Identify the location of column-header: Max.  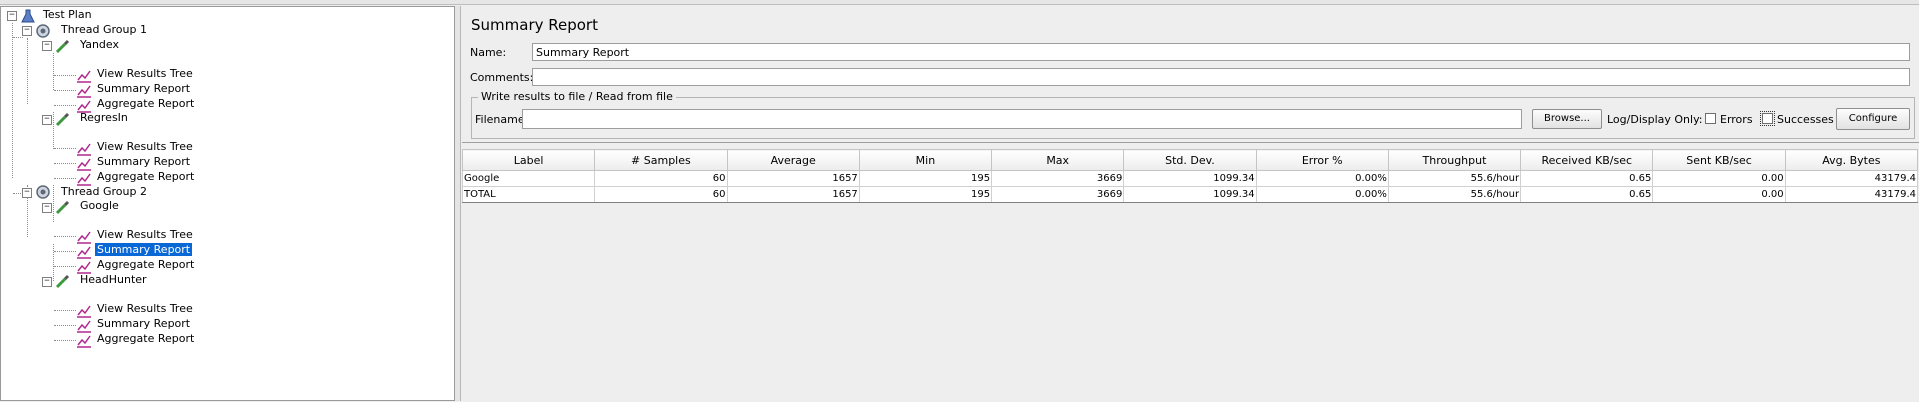
(1058, 160).